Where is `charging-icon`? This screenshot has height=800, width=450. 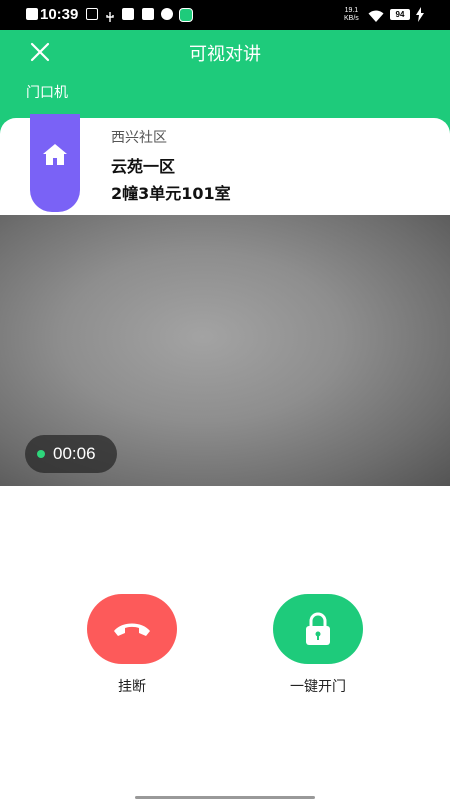
charging-icon is located at coordinates (420, 16).